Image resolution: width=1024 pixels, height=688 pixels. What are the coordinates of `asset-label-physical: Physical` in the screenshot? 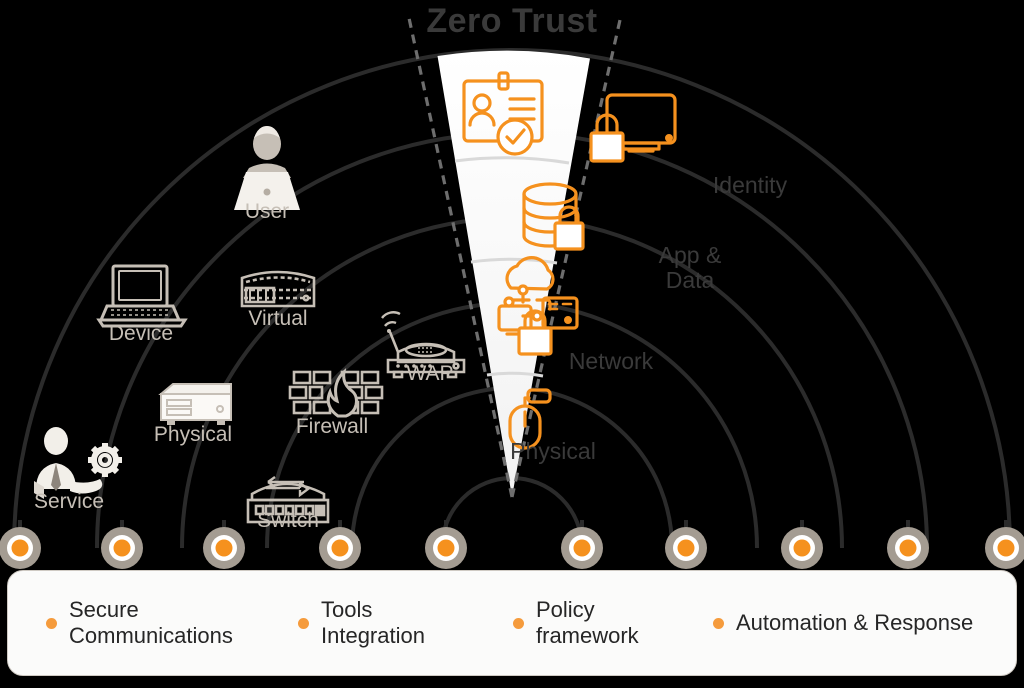 It's located at (193, 434).